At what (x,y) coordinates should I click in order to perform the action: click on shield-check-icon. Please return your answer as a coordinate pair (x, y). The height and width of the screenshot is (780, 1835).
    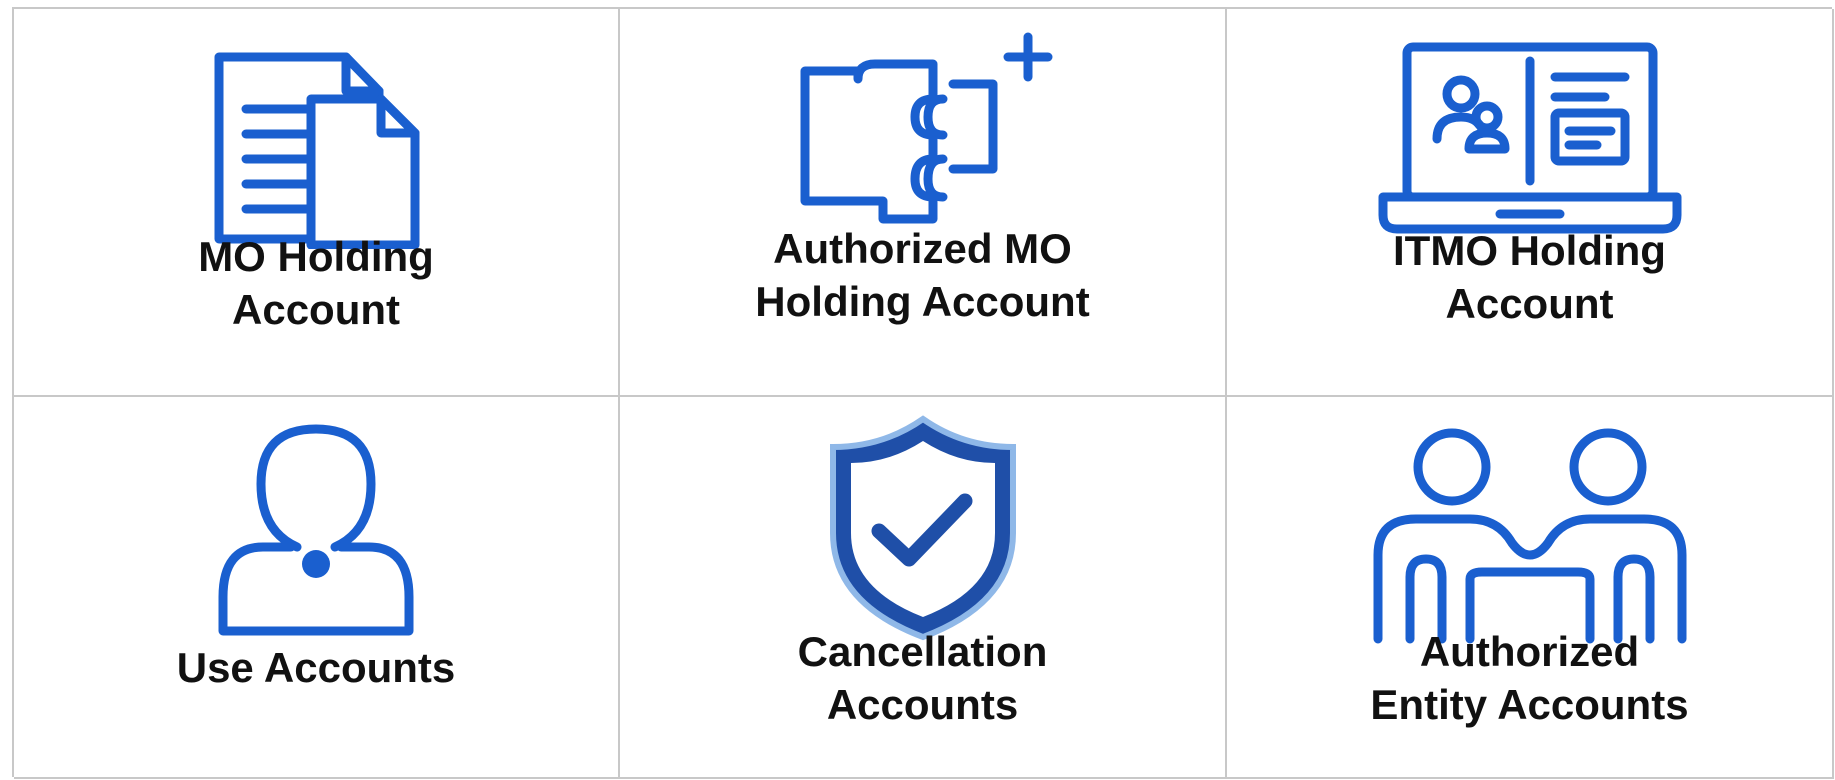
    Looking at the image, I should click on (923, 528).